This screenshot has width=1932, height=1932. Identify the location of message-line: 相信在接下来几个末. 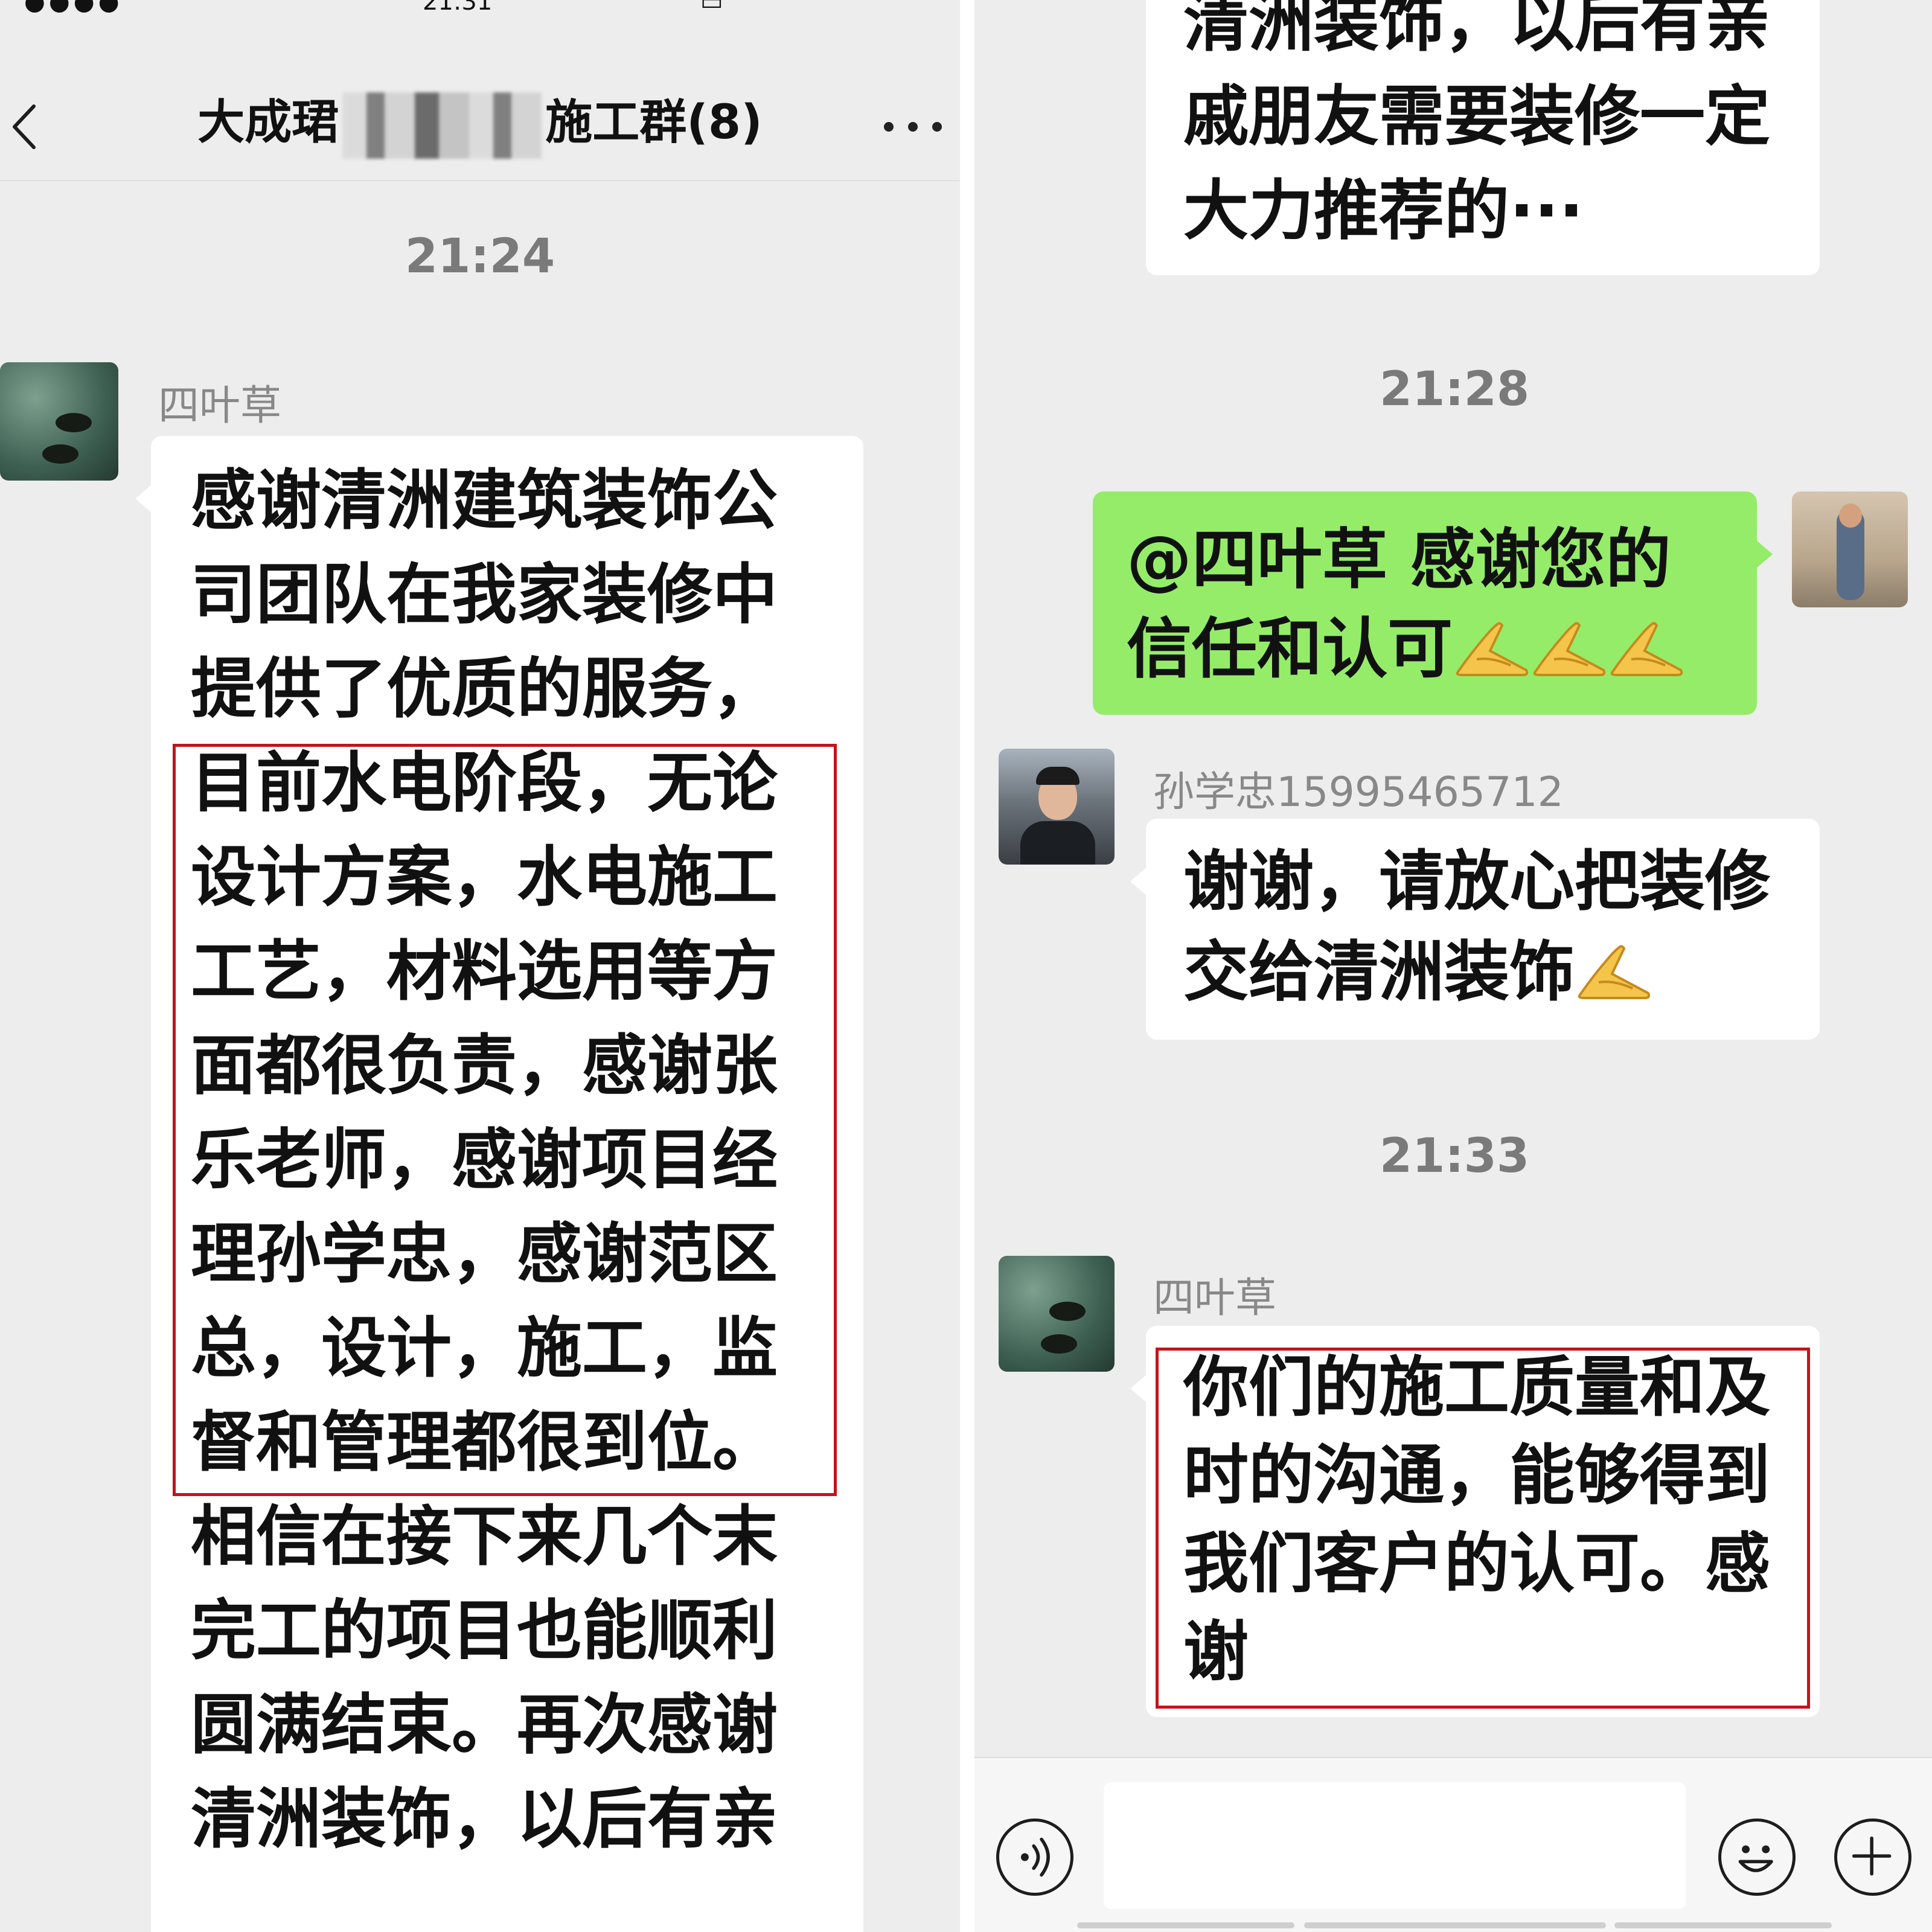
(484, 1537).